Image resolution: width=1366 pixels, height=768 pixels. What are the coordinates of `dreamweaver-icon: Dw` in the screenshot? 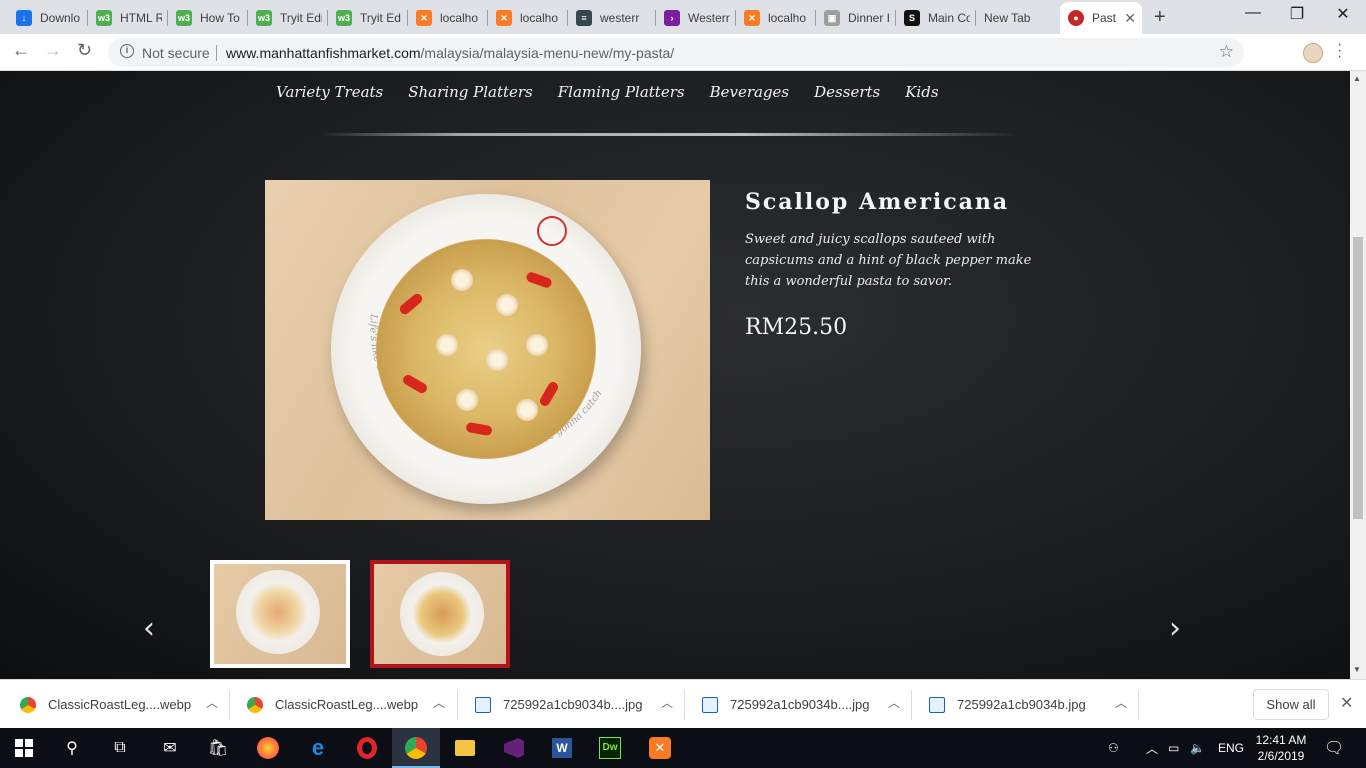 It's located at (610, 748).